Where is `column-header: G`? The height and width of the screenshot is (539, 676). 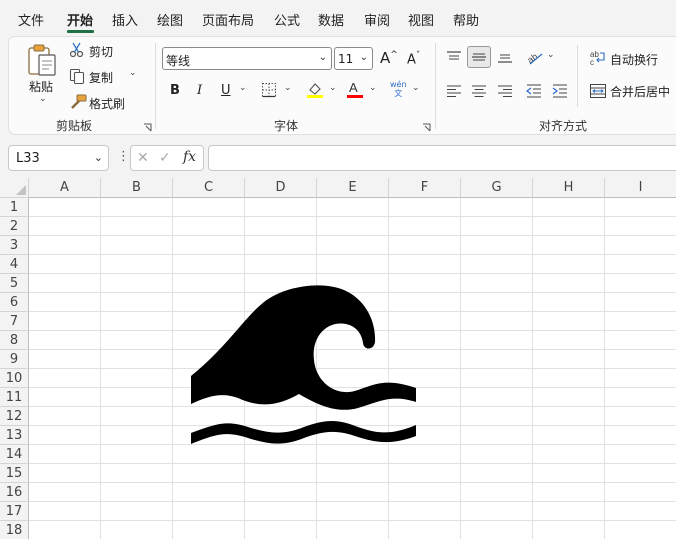 column-header: G is located at coordinates (497, 188).